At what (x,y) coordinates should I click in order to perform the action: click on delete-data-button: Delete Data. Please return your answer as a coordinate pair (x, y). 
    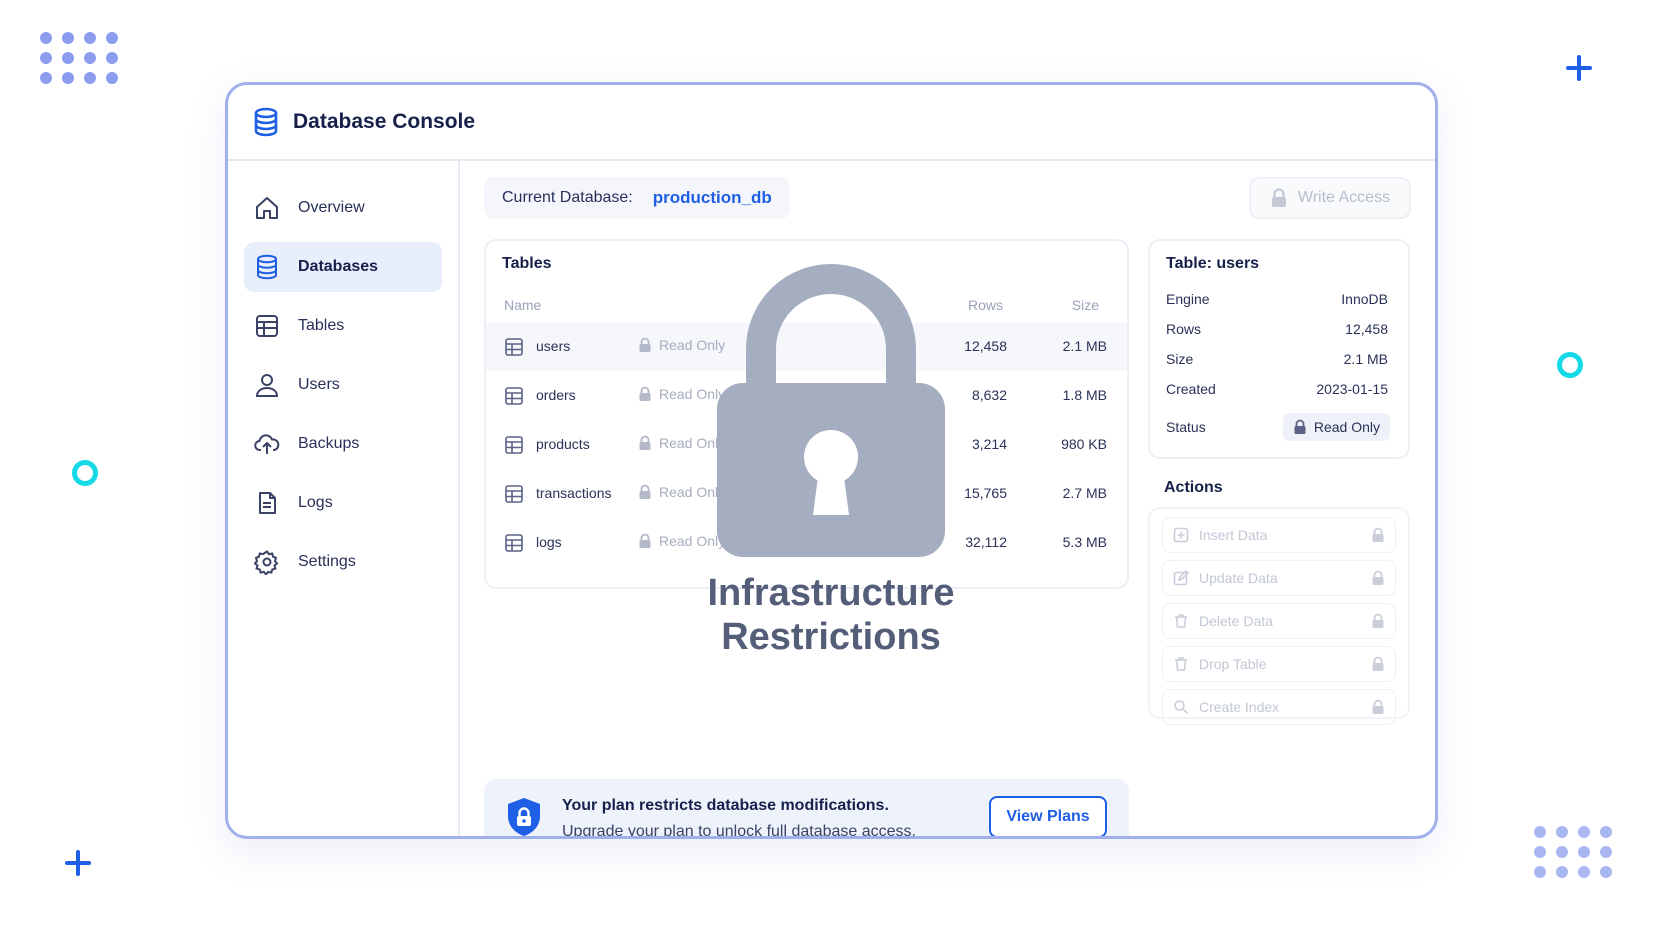
    Looking at the image, I should click on (1279, 621).